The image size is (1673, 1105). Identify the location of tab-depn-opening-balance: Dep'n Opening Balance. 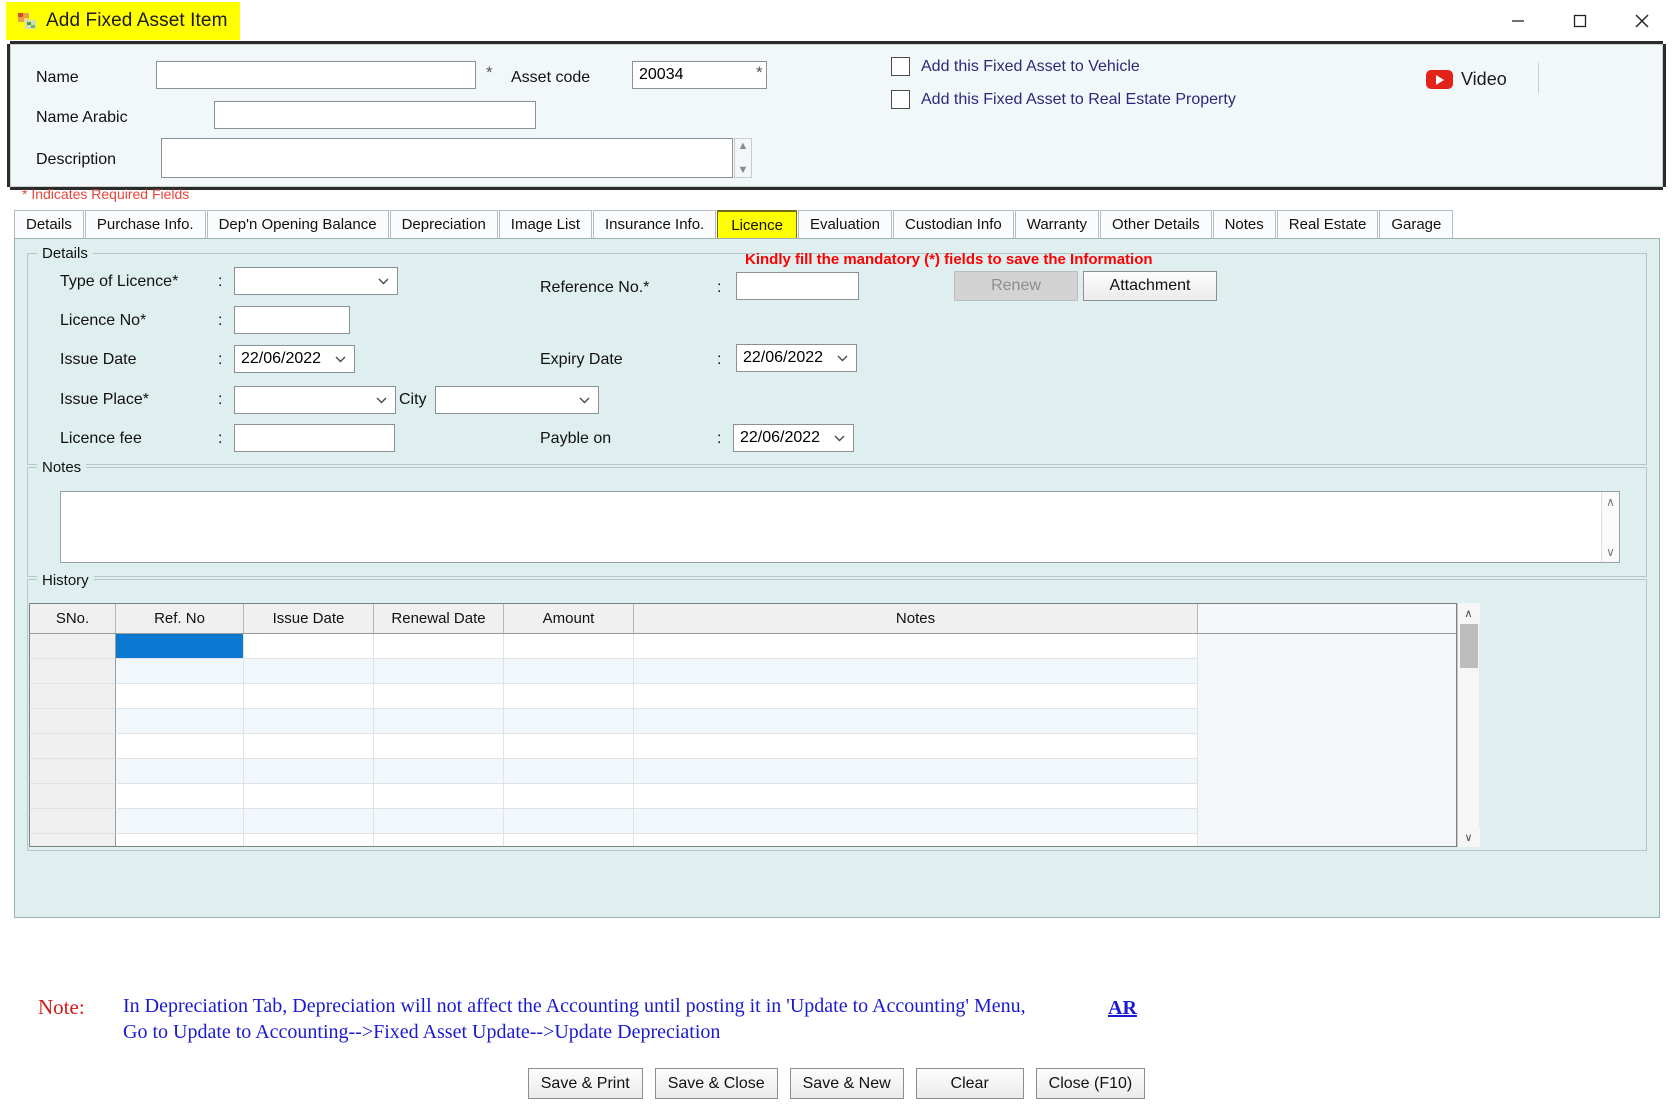
(297, 224).